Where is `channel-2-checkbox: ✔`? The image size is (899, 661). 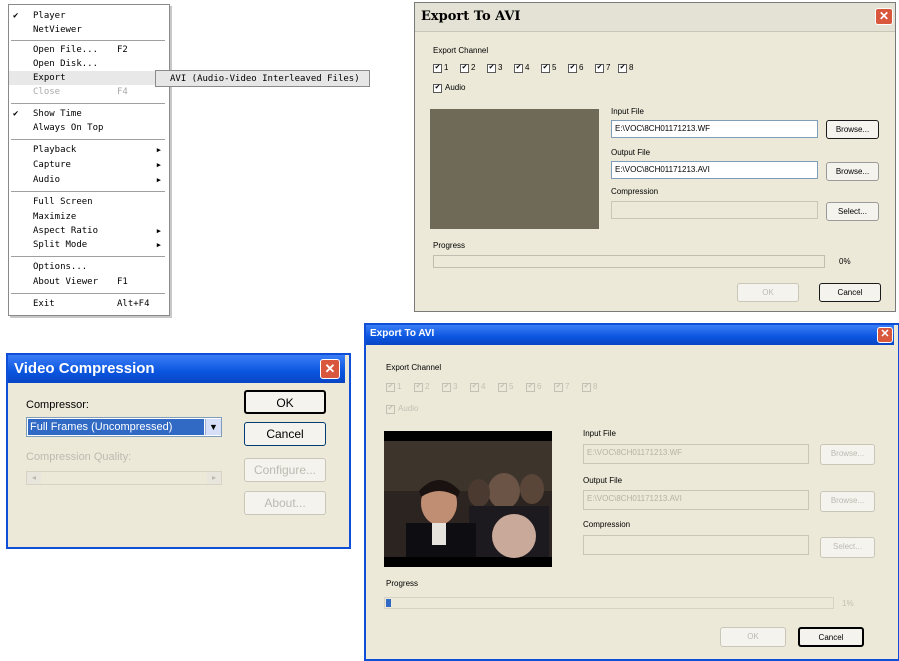 channel-2-checkbox: ✔ is located at coordinates (464, 68).